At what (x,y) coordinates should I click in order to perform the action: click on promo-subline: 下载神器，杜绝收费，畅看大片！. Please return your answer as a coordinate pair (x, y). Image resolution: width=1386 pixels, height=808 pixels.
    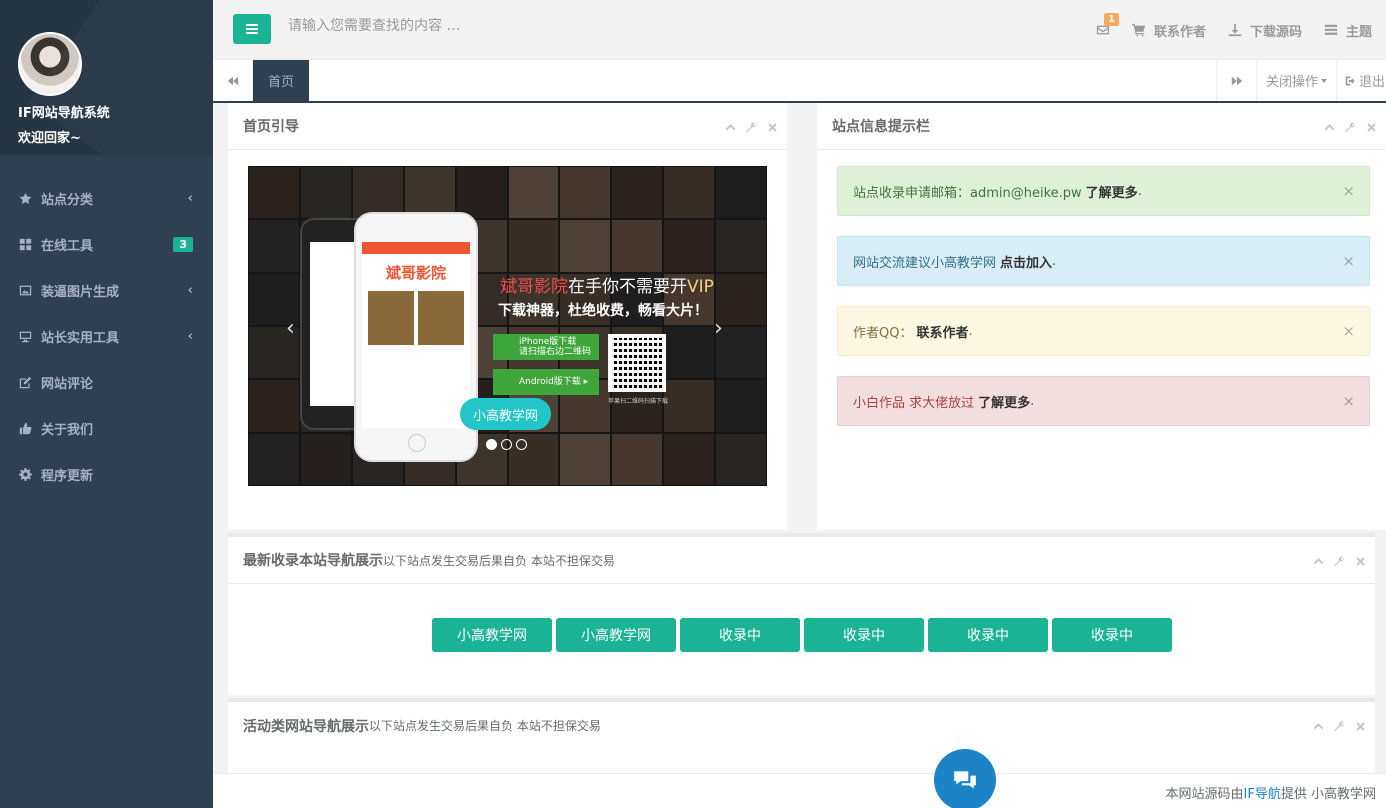
    Looking at the image, I should click on (603, 311).